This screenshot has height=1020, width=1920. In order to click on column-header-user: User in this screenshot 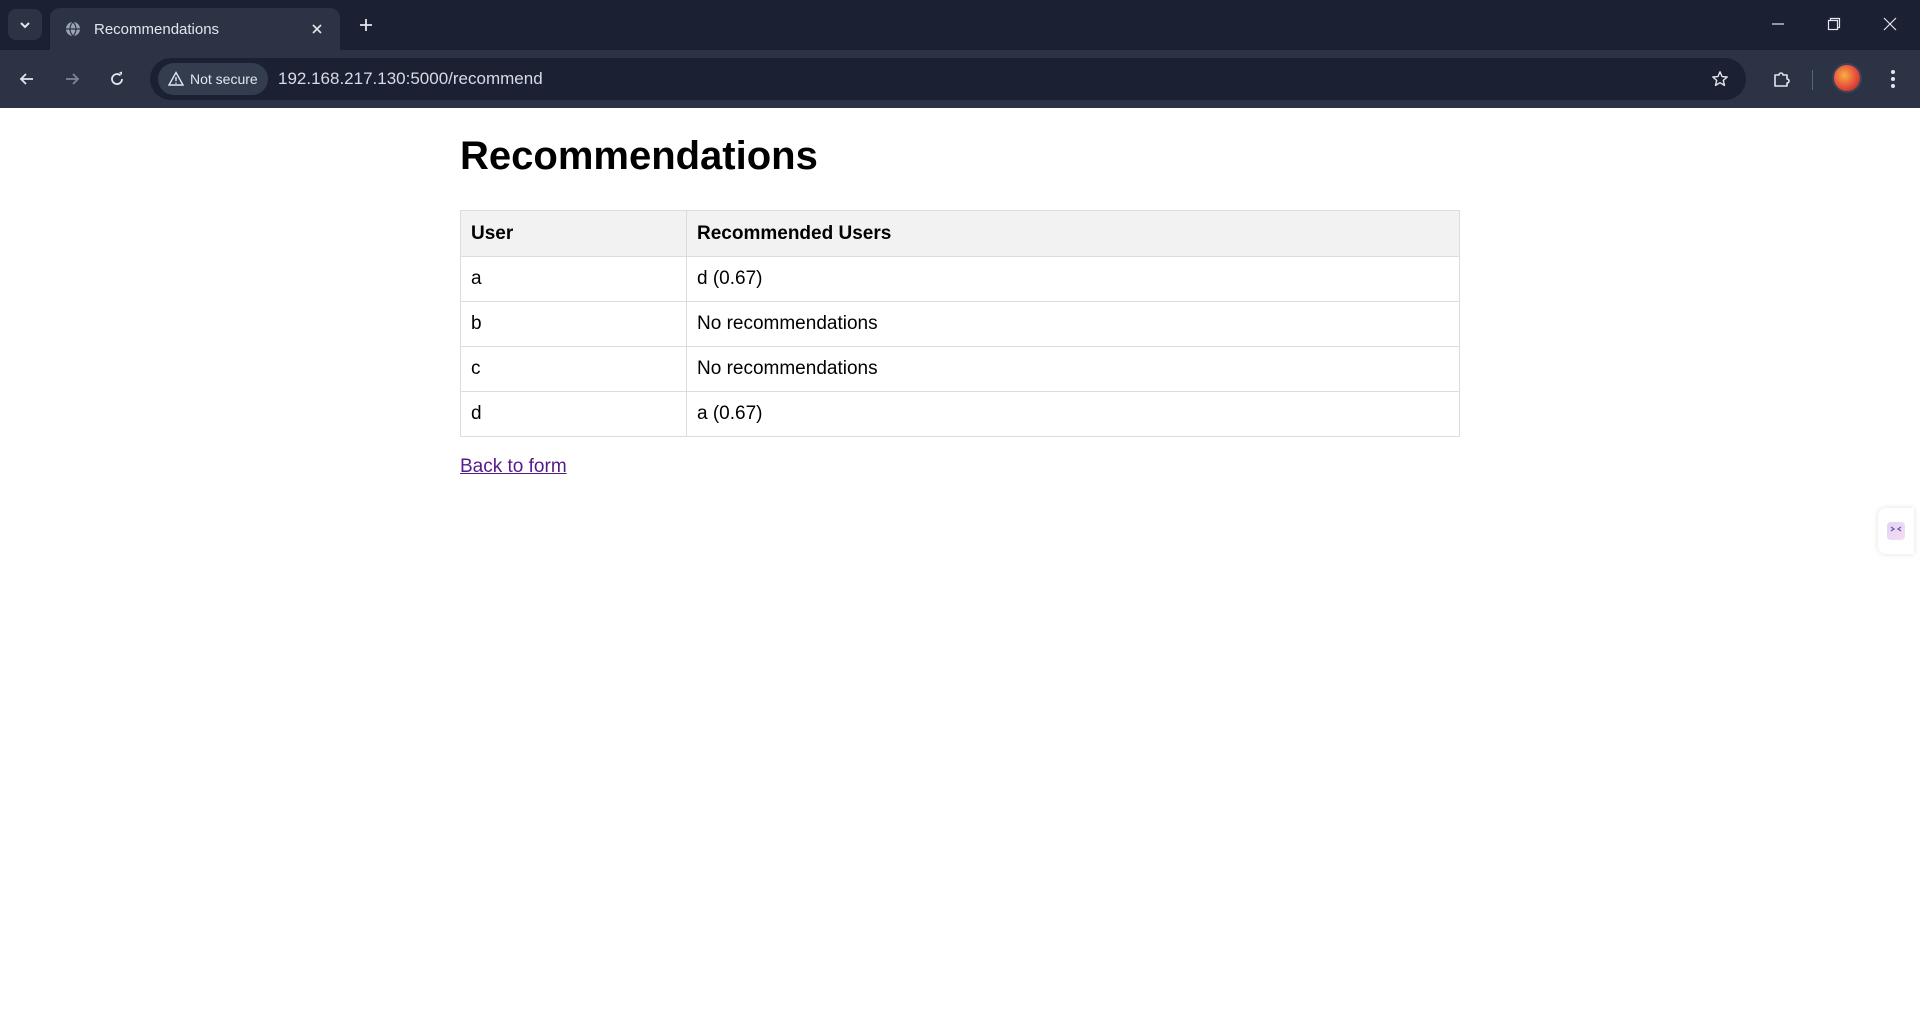, I will do `click(573, 233)`.